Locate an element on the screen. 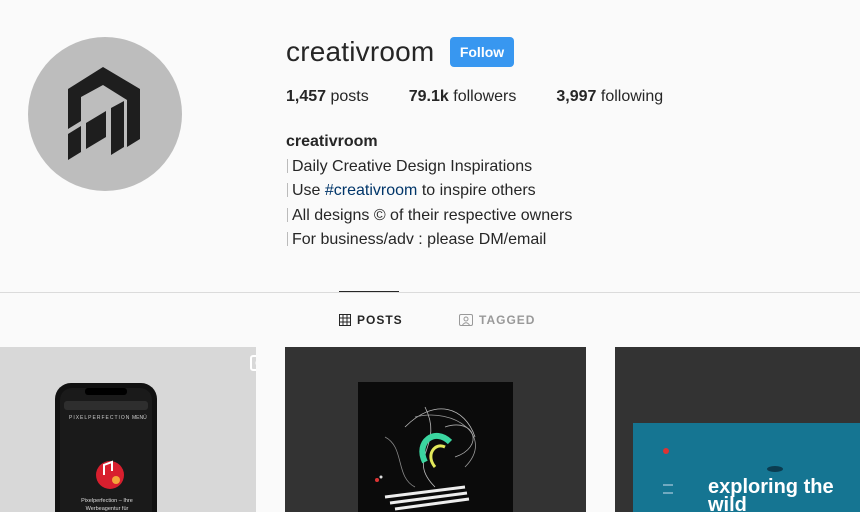 The image size is (860, 512). profile-avatar is located at coordinates (105, 114).